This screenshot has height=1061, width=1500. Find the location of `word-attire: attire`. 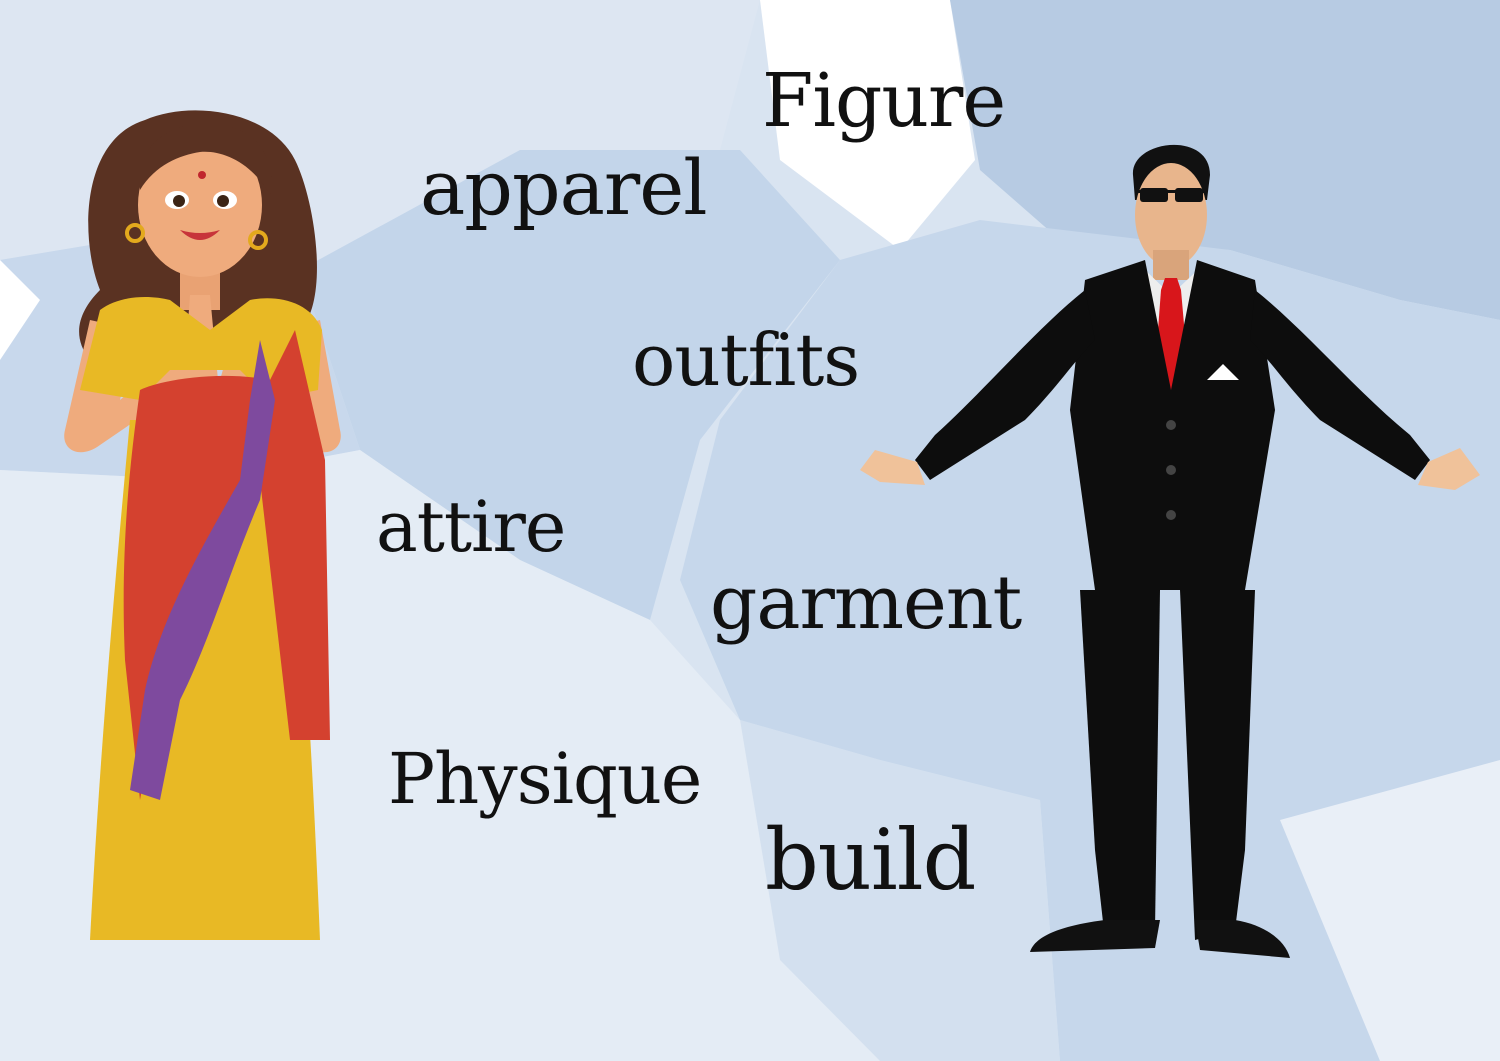

word-attire: attire is located at coordinates (471, 527).